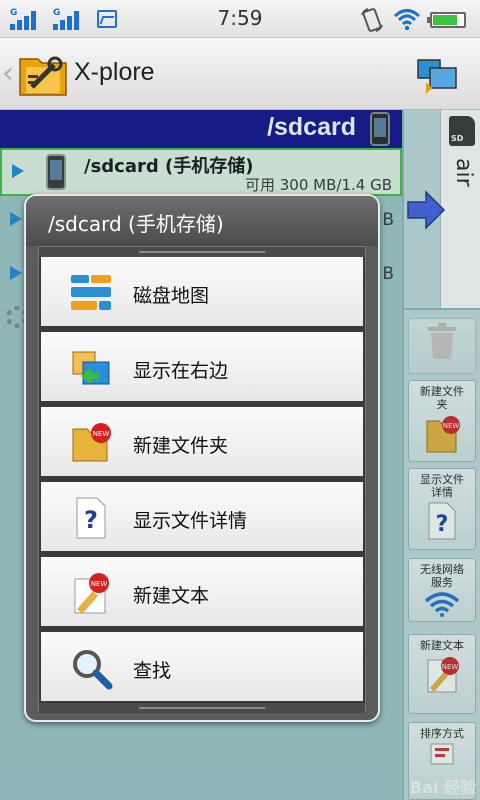 The height and width of the screenshot is (800, 480). What do you see at coordinates (407, 20) in the screenshot?
I see `wifi-icon` at bounding box center [407, 20].